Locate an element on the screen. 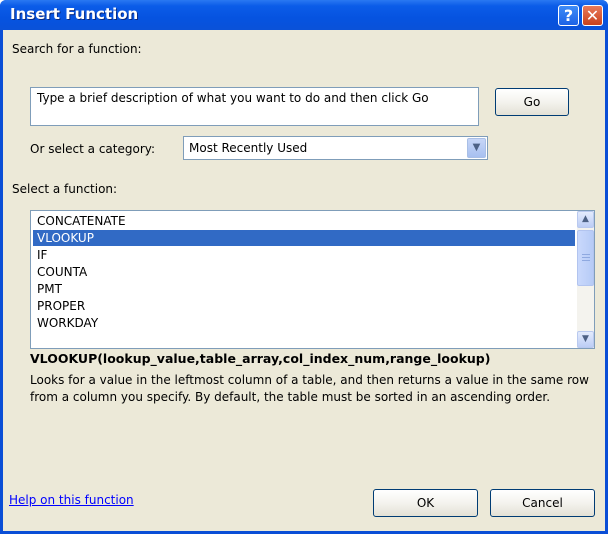 The width and height of the screenshot is (608, 534). list-item: PROPER is located at coordinates (304, 306).